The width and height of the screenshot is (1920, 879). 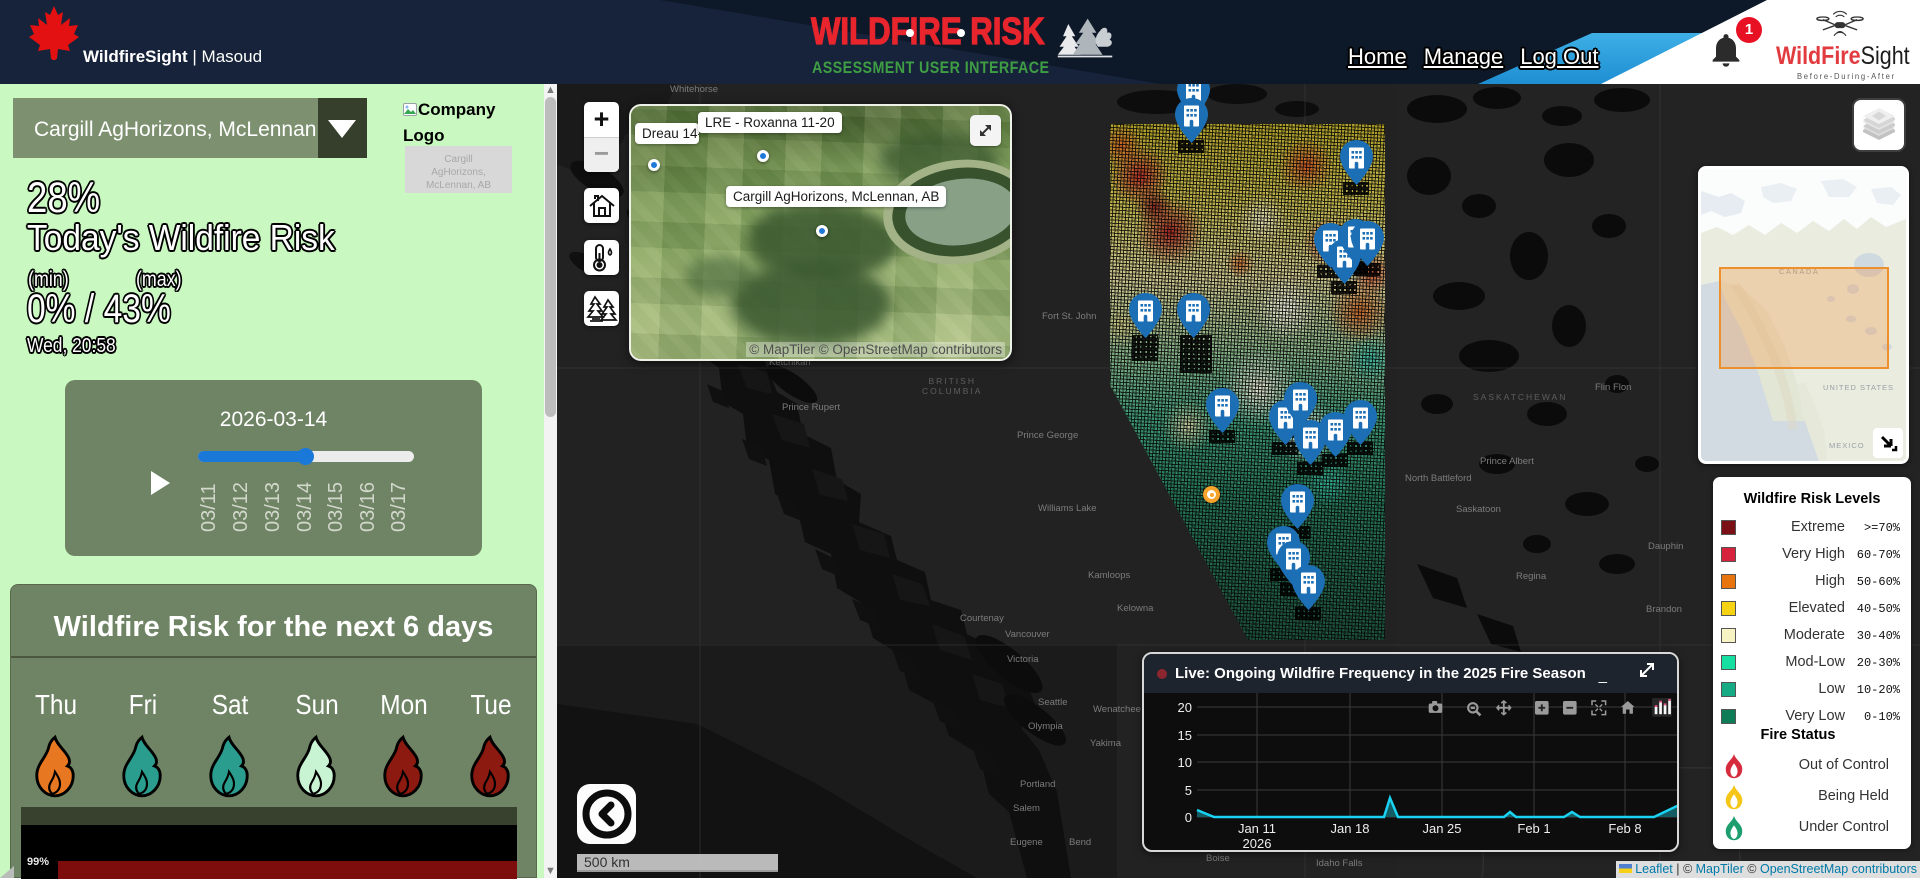 What do you see at coordinates (1185, 762) in the screenshot?
I see `svg-text: 10` at bounding box center [1185, 762].